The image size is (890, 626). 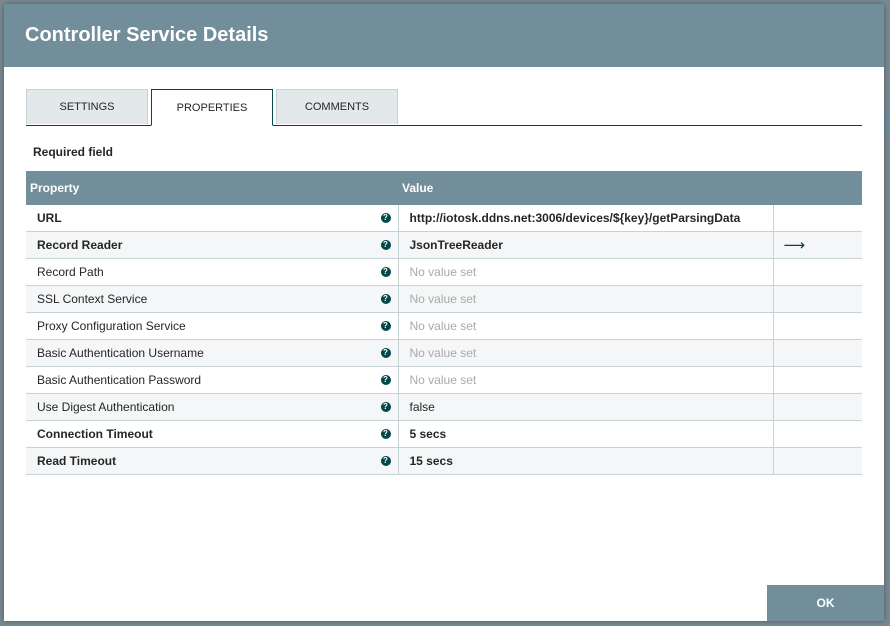 I want to click on property-name-cell: Basic Authentication Password?, so click(x=212, y=380).